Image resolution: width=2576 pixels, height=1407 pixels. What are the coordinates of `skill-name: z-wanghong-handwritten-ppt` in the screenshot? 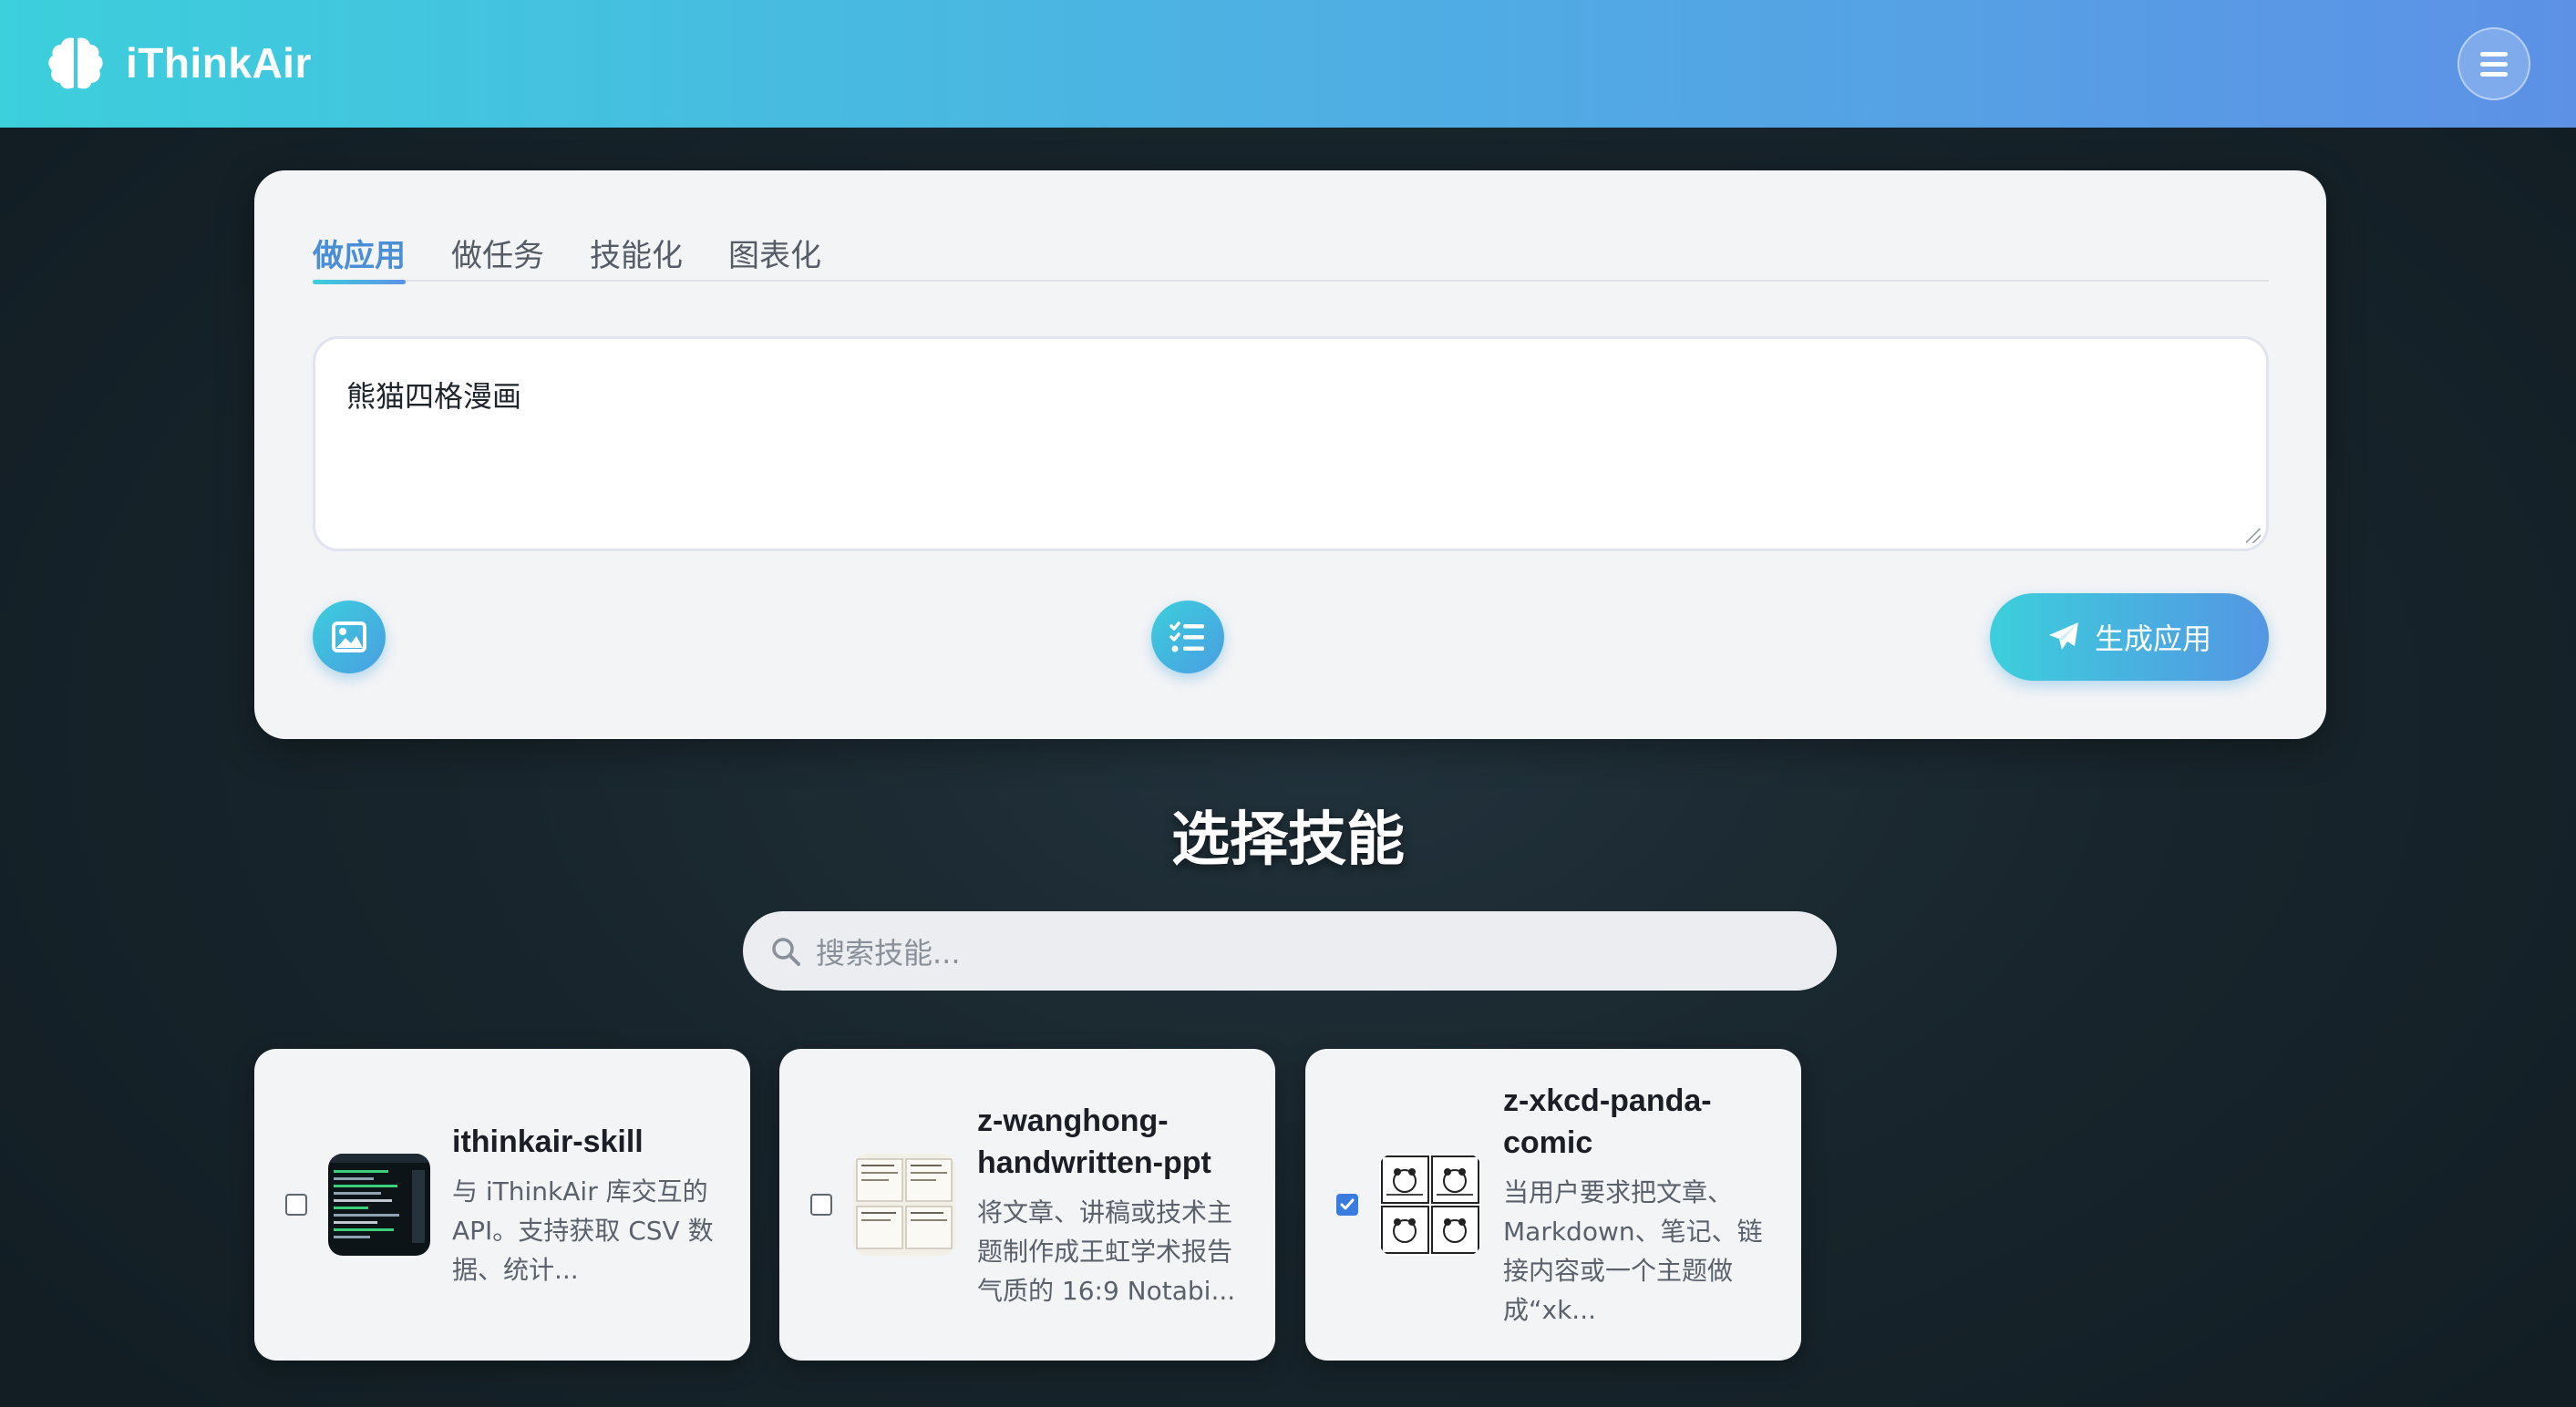 It's located at (1094, 1141).